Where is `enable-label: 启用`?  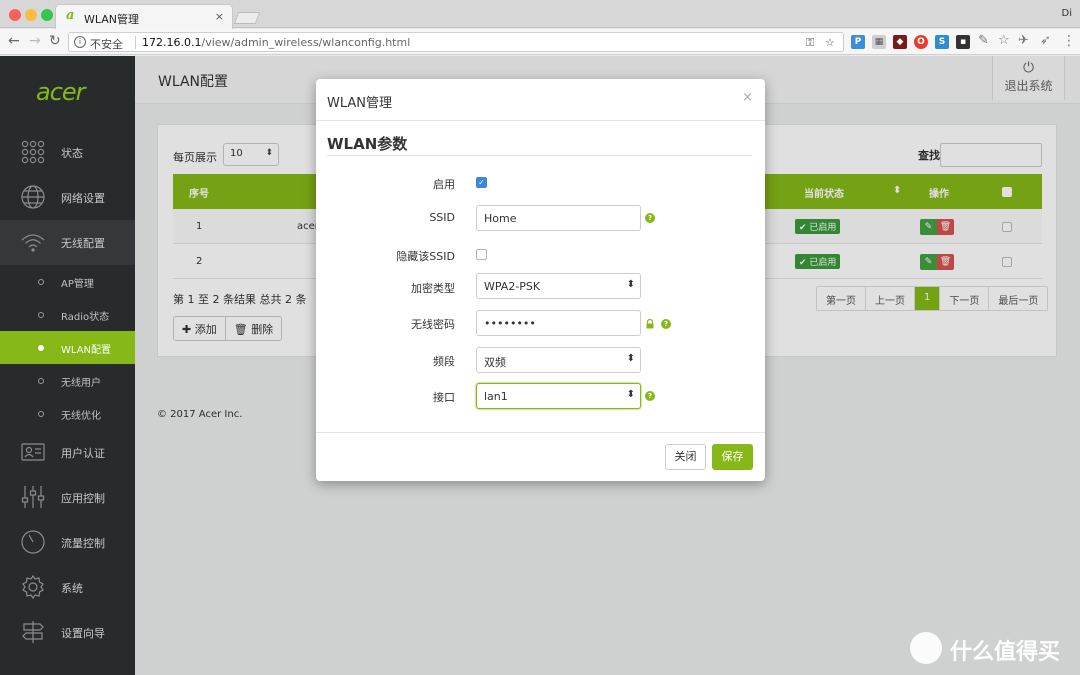
enable-label: 启用 is located at coordinates (444, 184).